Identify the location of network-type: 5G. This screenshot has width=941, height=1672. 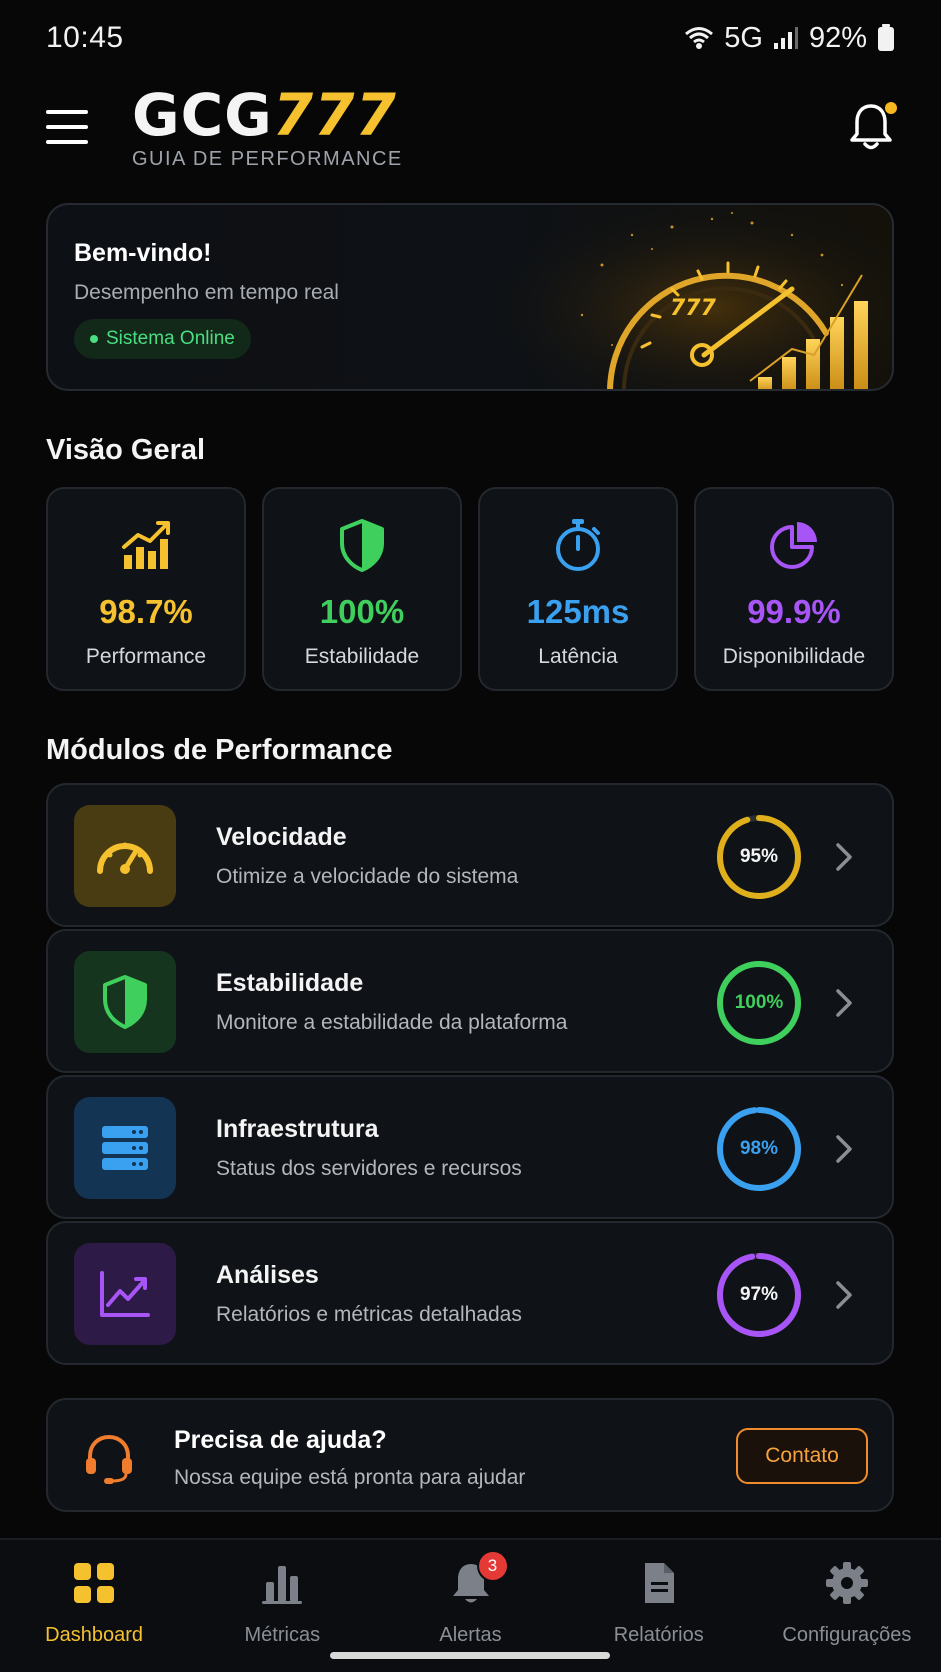
(743, 37).